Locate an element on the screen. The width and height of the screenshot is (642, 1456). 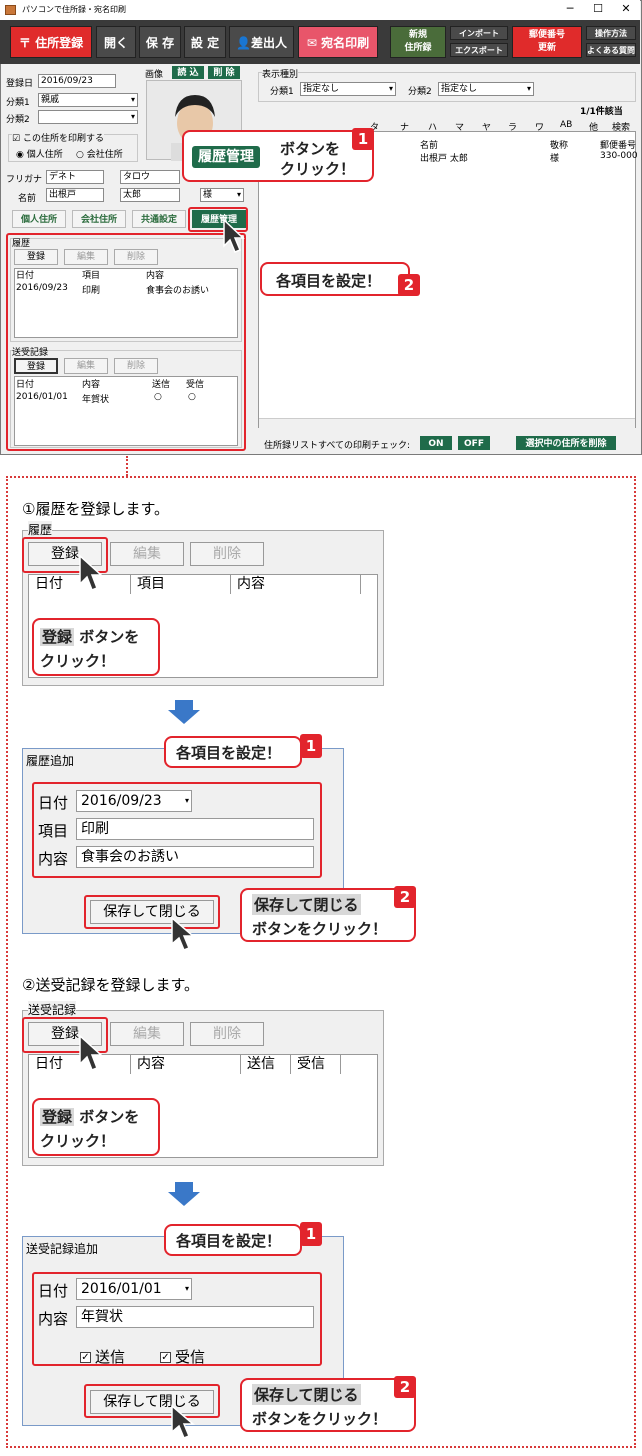
sender-button: 👤差出人 is located at coordinates (261, 42).